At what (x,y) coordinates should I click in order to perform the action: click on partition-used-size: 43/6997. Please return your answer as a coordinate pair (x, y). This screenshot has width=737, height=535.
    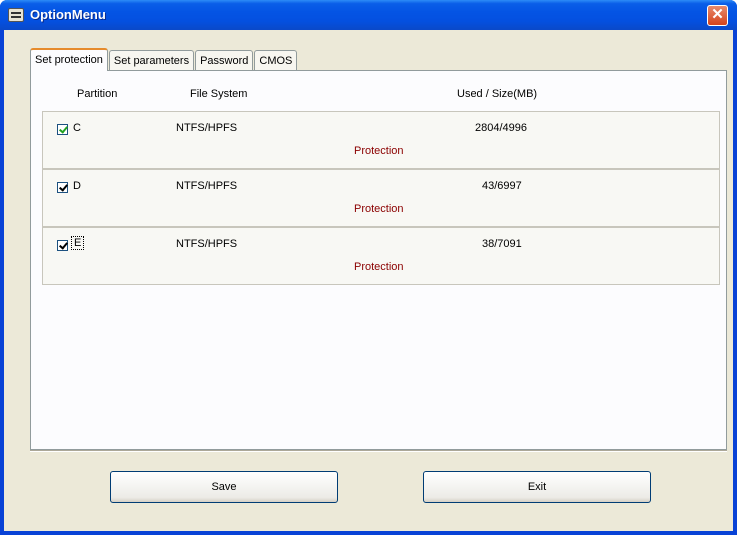
    Looking at the image, I should click on (502, 186).